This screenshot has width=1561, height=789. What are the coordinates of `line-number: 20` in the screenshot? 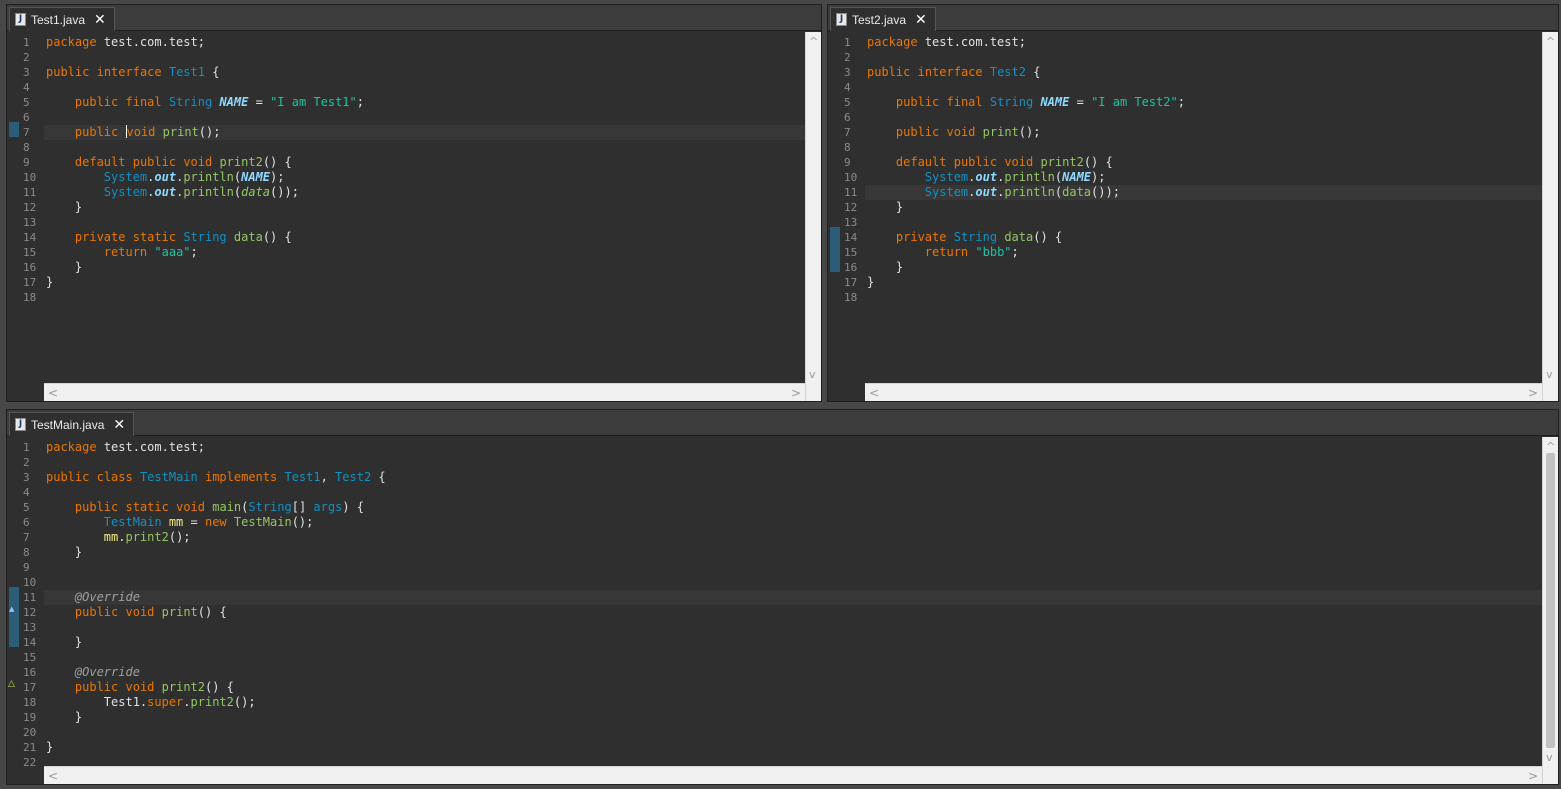 It's located at (30, 732).